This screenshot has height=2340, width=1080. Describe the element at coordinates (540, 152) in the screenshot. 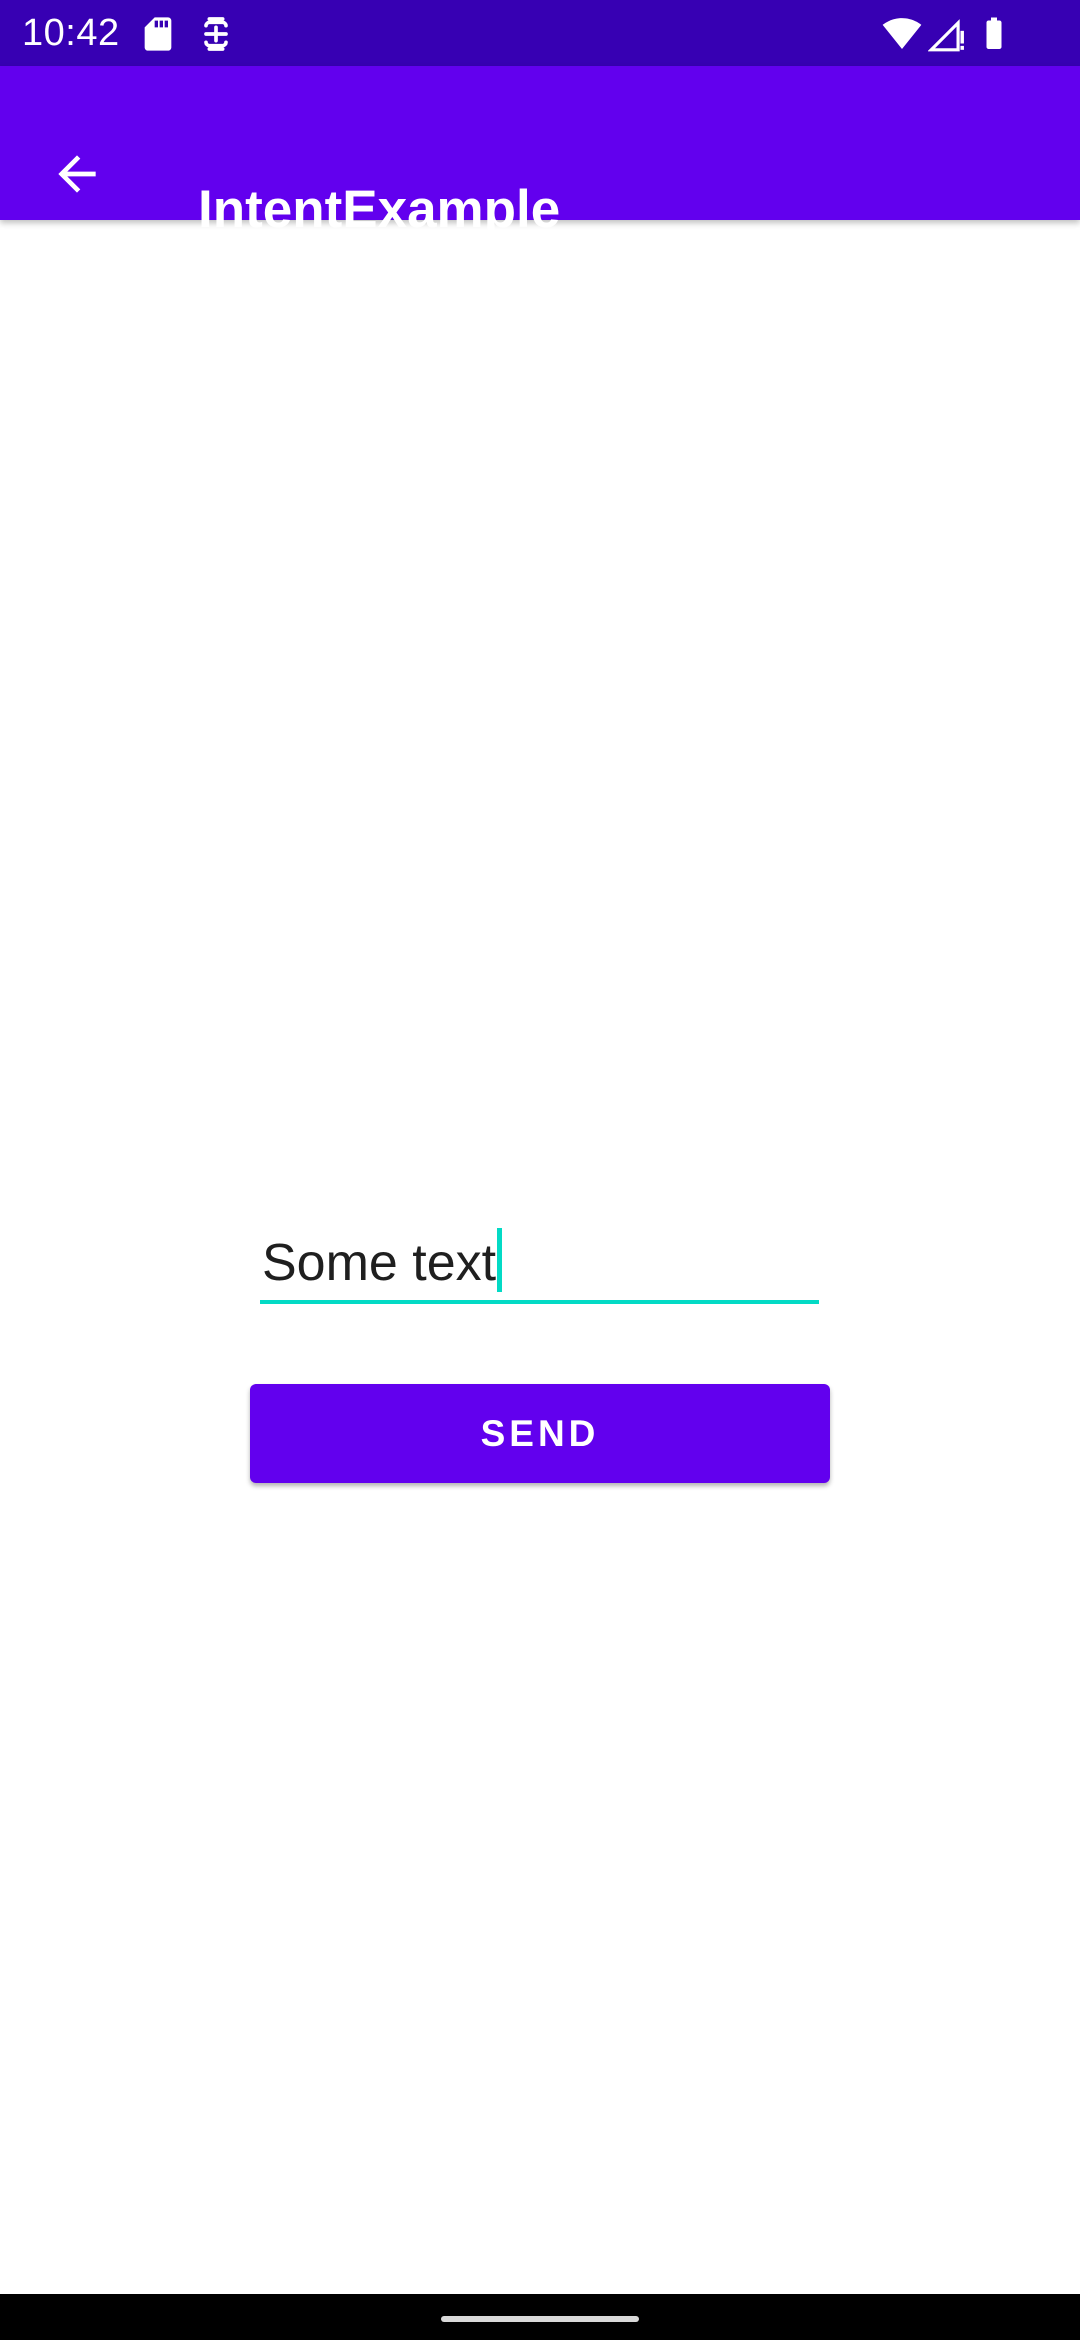

I see `app-bar: IntentExample` at that location.